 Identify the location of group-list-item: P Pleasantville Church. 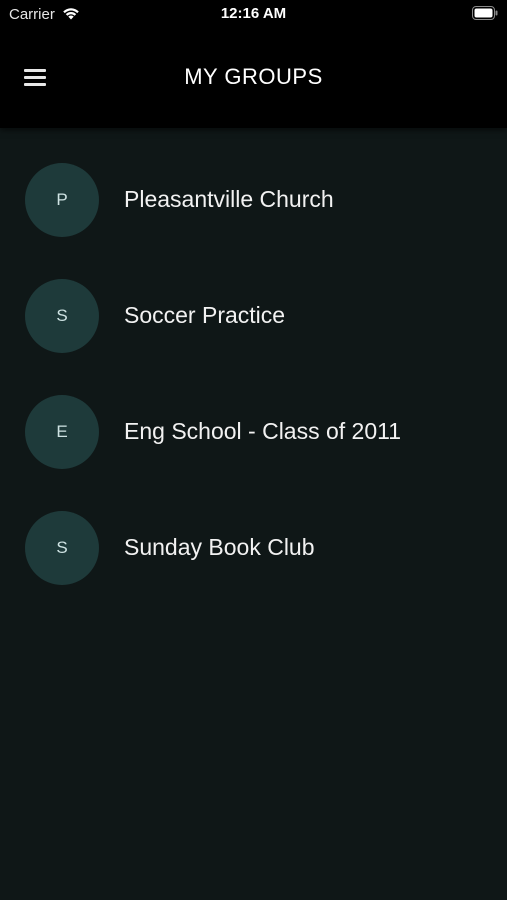
(253, 186).